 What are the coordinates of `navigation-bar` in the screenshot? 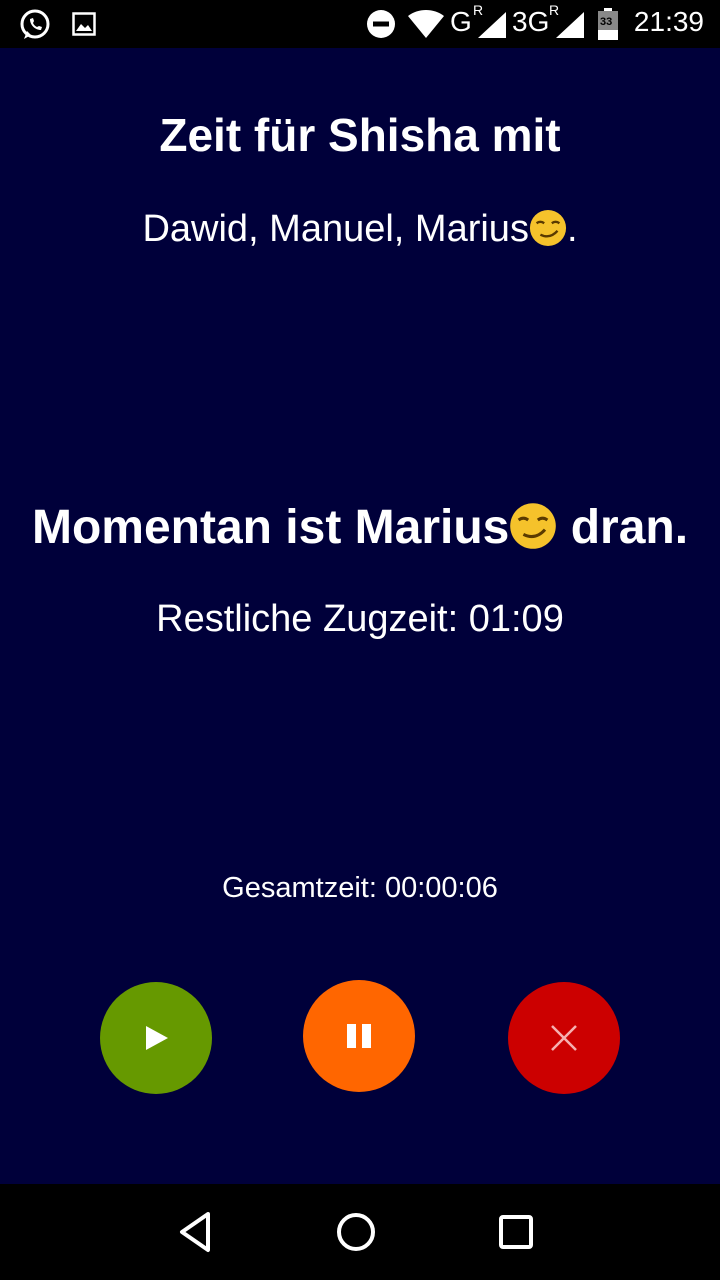 It's located at (360, 1232).